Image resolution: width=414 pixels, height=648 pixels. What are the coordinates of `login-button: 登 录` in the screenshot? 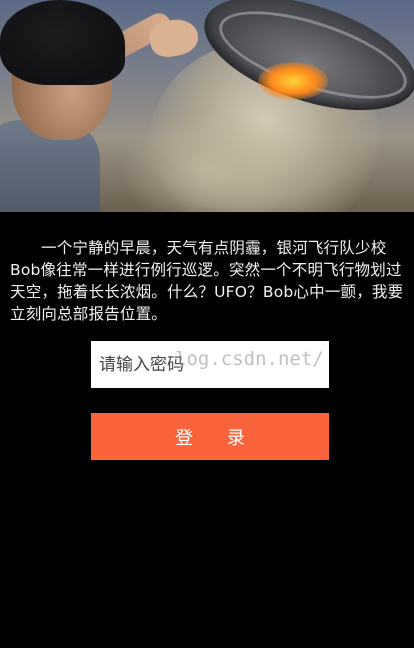 It's located at (210, 436).